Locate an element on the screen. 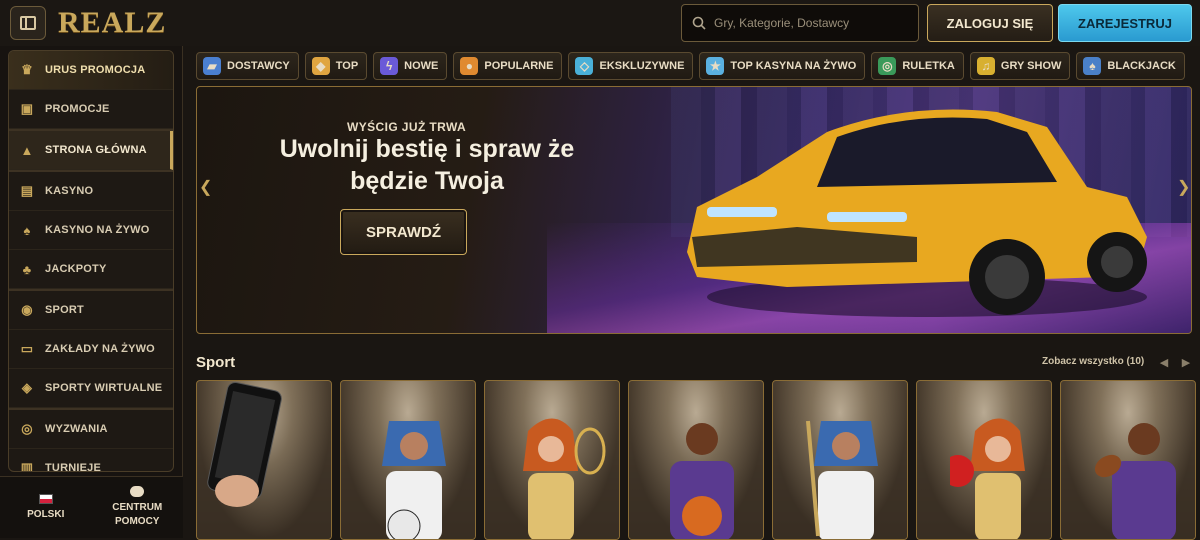 Image resolution: width=1200 pixels, height=540 pixels. search-input is located at coordinates (814, 23).